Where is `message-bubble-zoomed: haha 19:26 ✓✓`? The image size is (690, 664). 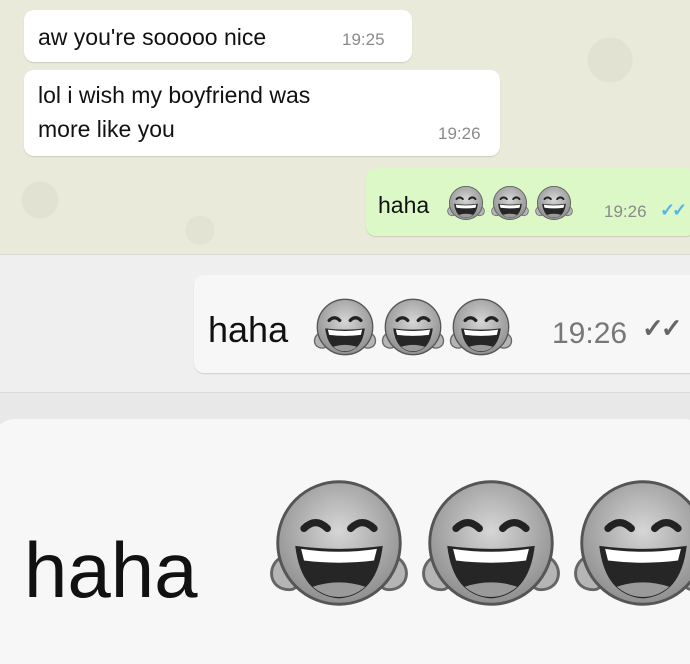
message-bubble-zoomed: haha 19:26 ✓✓ is located at coordinates (442, 324).